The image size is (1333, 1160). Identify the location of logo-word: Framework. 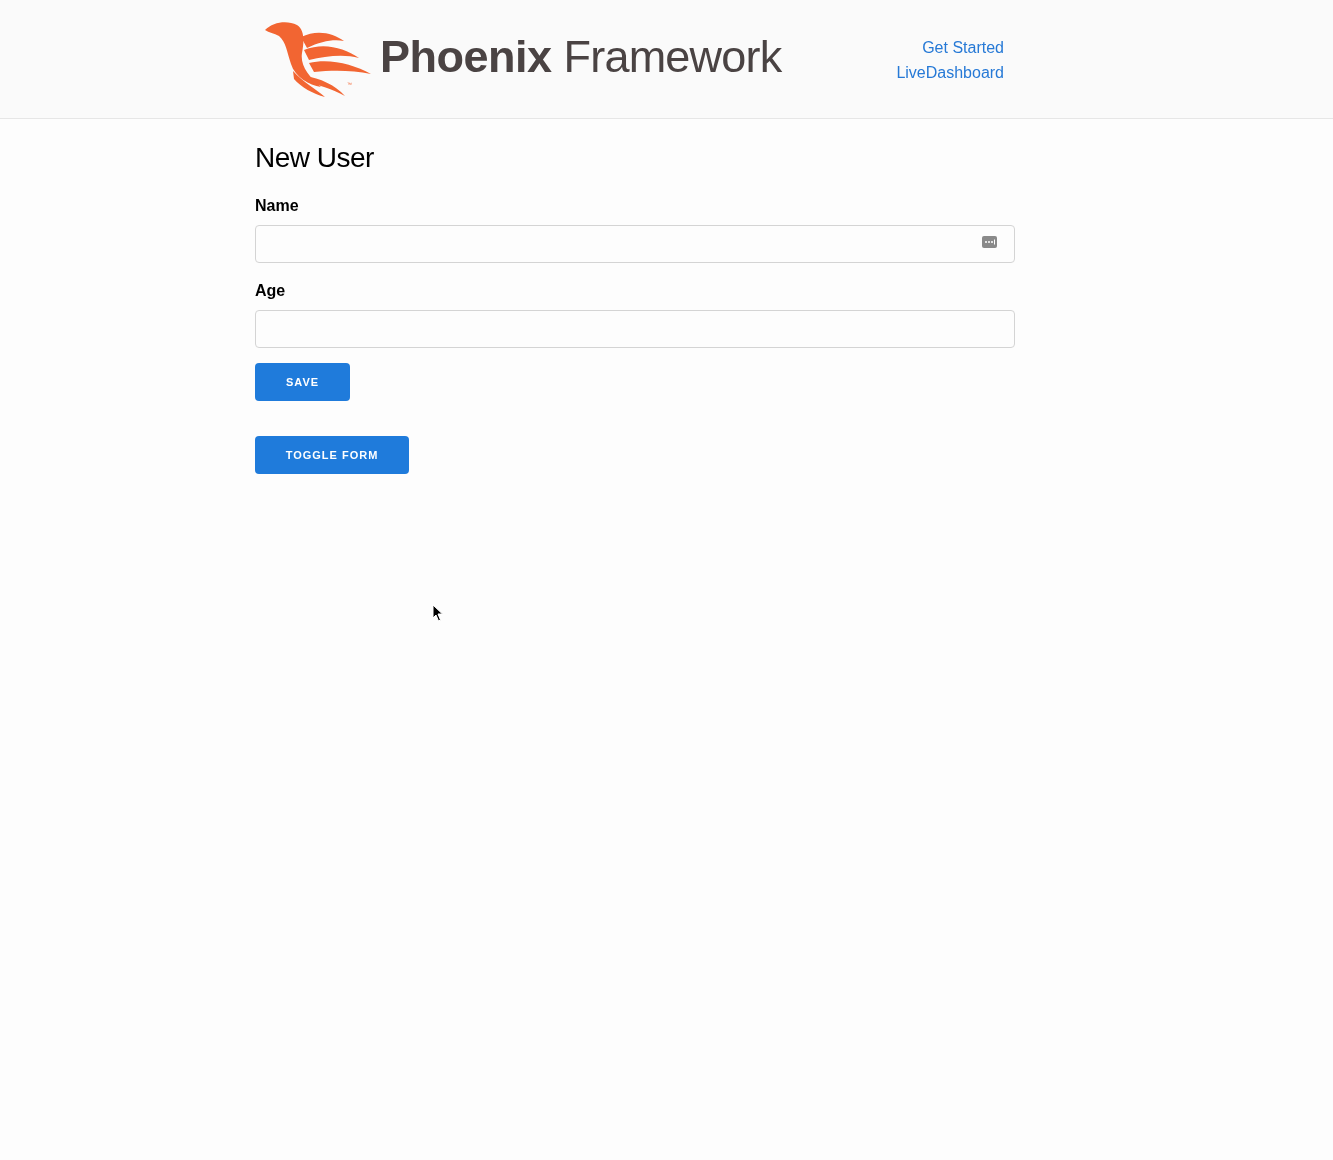
(672, 57).